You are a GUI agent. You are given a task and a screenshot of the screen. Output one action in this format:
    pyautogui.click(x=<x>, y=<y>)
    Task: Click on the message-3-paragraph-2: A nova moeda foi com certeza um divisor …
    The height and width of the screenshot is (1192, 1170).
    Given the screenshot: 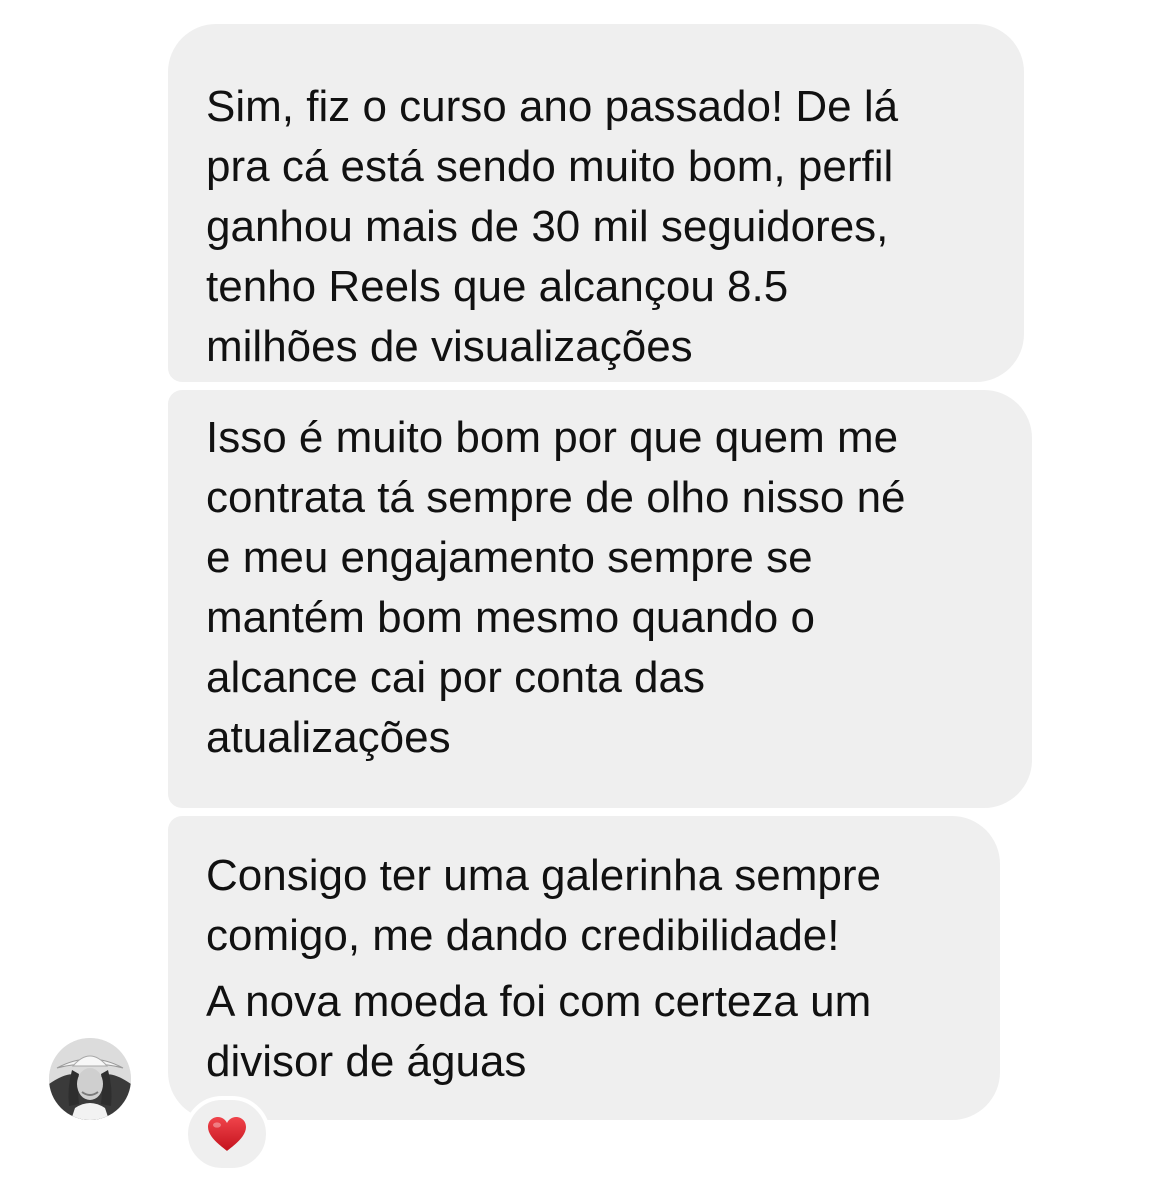 What is the action you would take?
    pyautogui.click(x=584, y=1032)
    